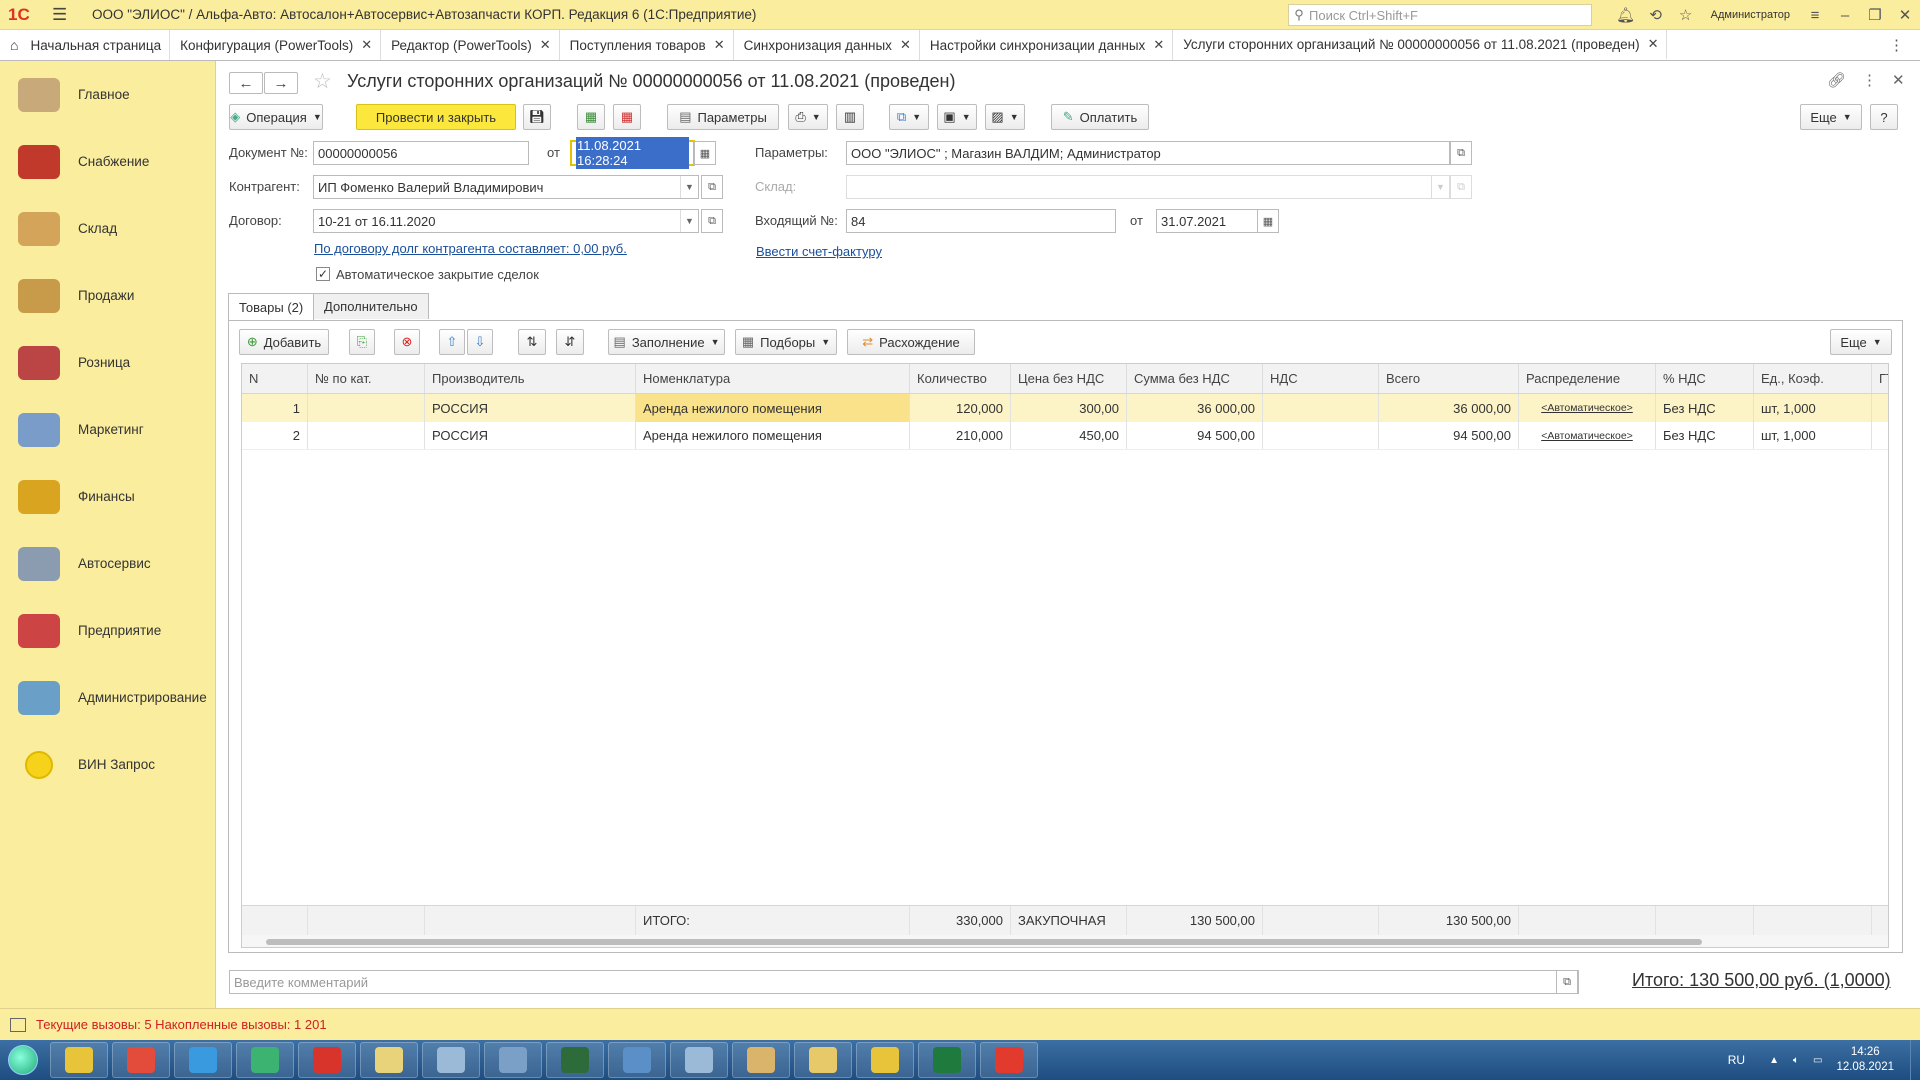 The width and height of the screenshot is (1920, 1080). What do you see at coordinates (1845, 15) in the screenshot?
I see `minimize-icon: –` at bounding box center [1845, 15].